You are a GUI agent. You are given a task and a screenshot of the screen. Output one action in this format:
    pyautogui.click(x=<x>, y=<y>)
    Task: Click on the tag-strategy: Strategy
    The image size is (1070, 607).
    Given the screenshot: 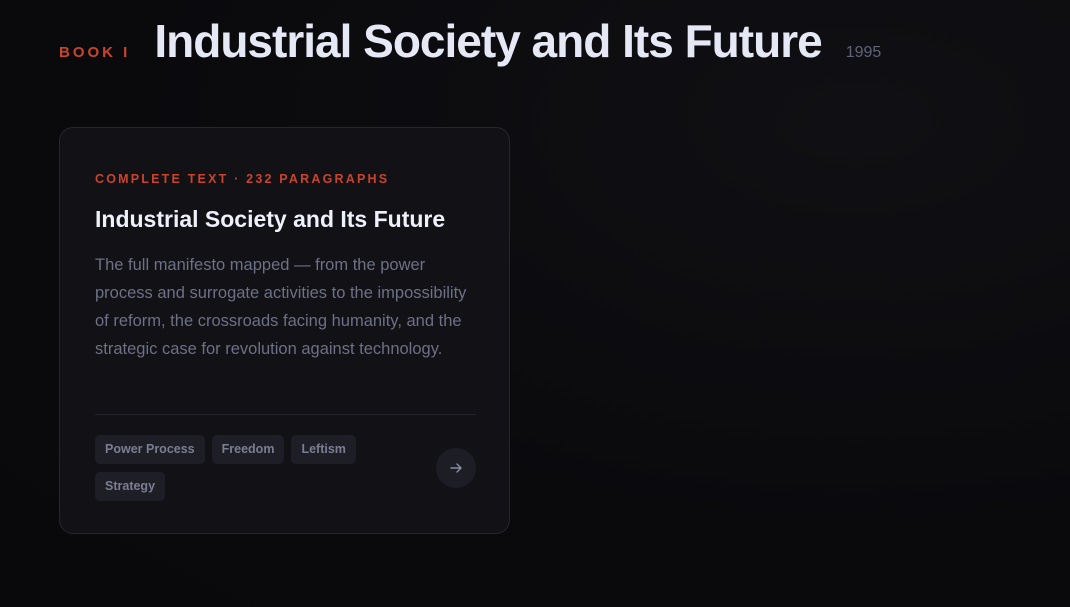 What is the action you would take?
    pyautogui.click(x=130, y=486)
    